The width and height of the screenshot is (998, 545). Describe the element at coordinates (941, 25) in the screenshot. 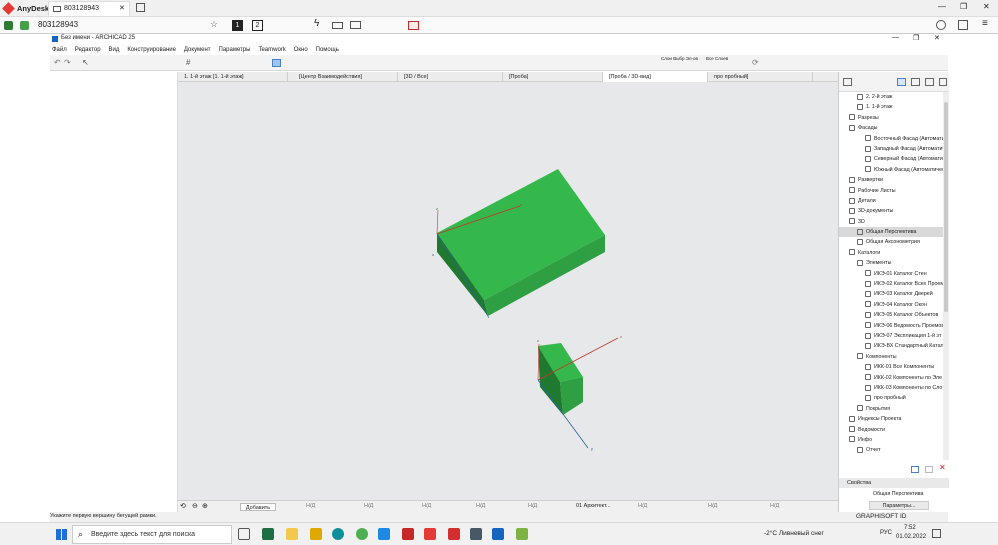

I see `history-icon` at that location.